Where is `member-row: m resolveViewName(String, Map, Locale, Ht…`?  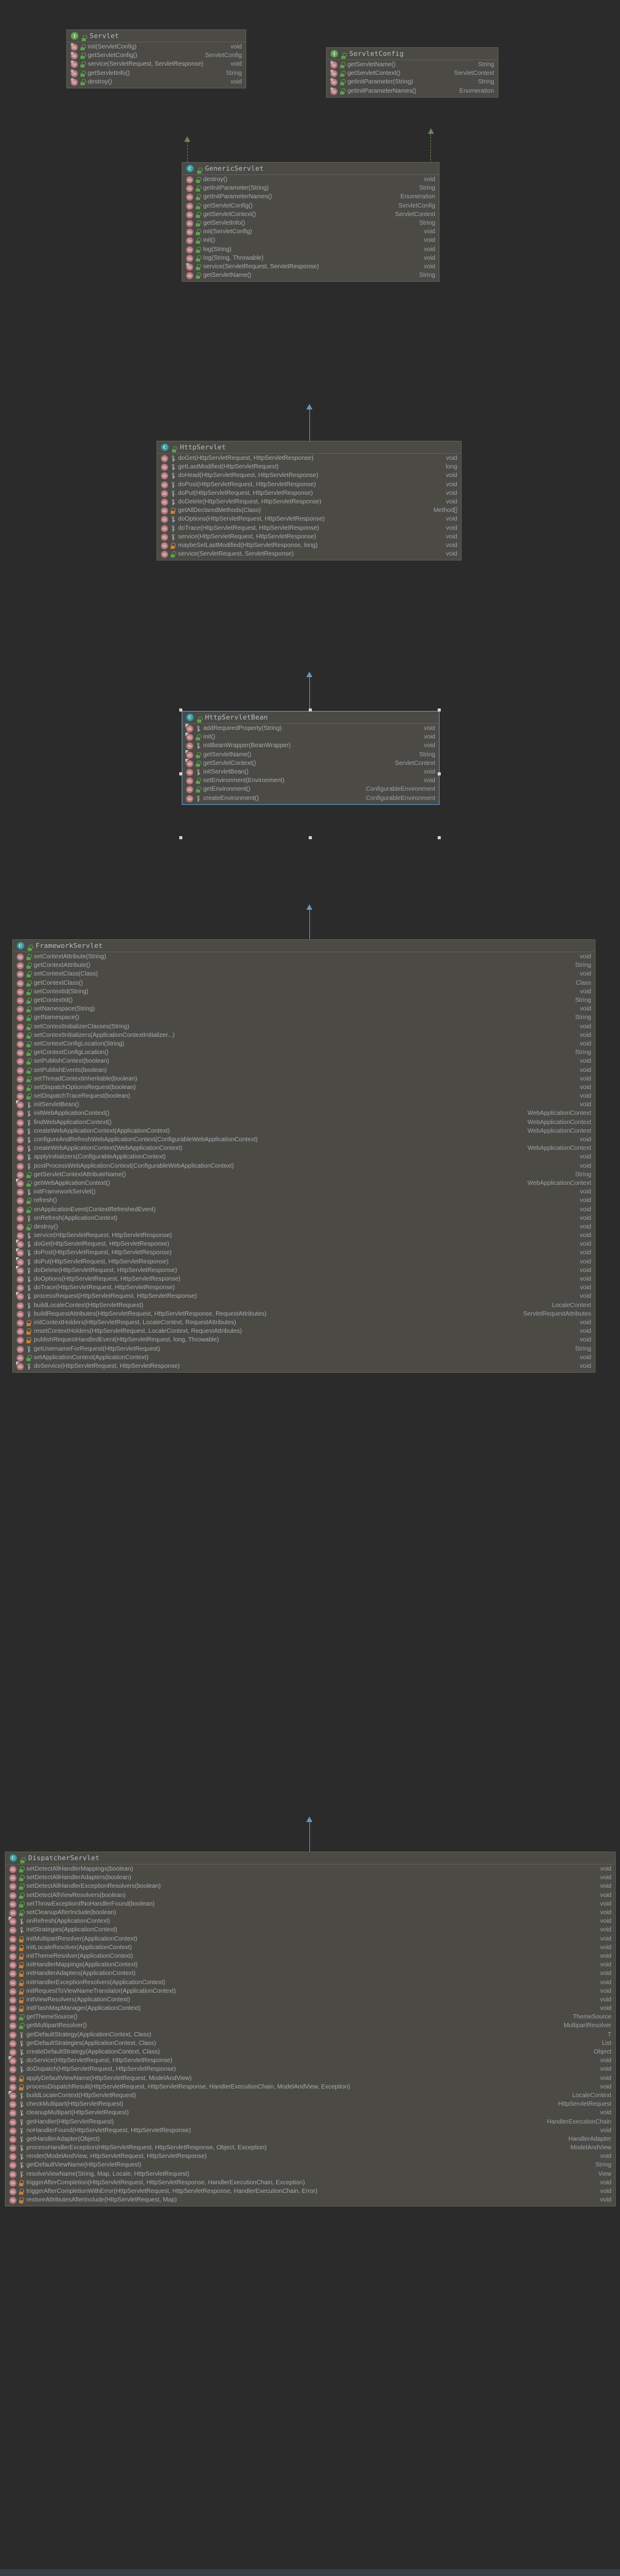 member-row: m resolveViewName(String, Map, Locale, Ht… is located at coordinates (311, 2174).